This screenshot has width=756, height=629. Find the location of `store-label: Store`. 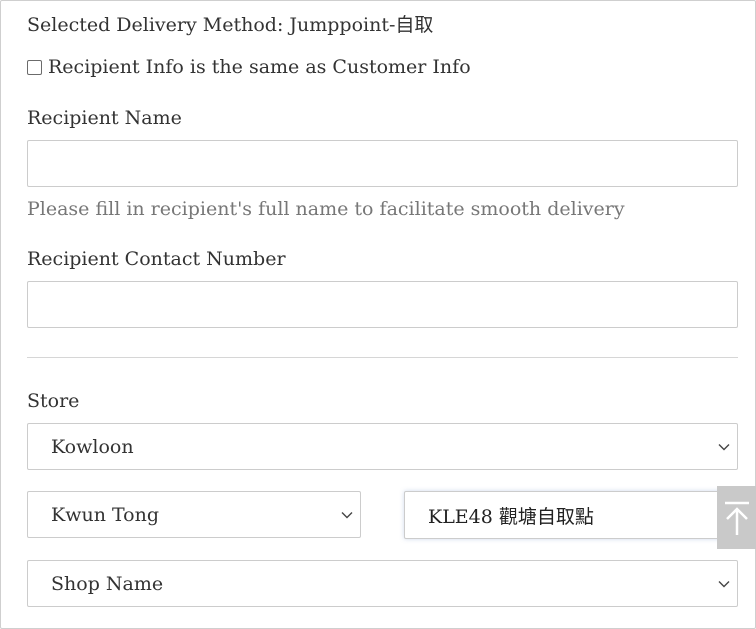

store-label: Store is located at coordinates (53, 401).